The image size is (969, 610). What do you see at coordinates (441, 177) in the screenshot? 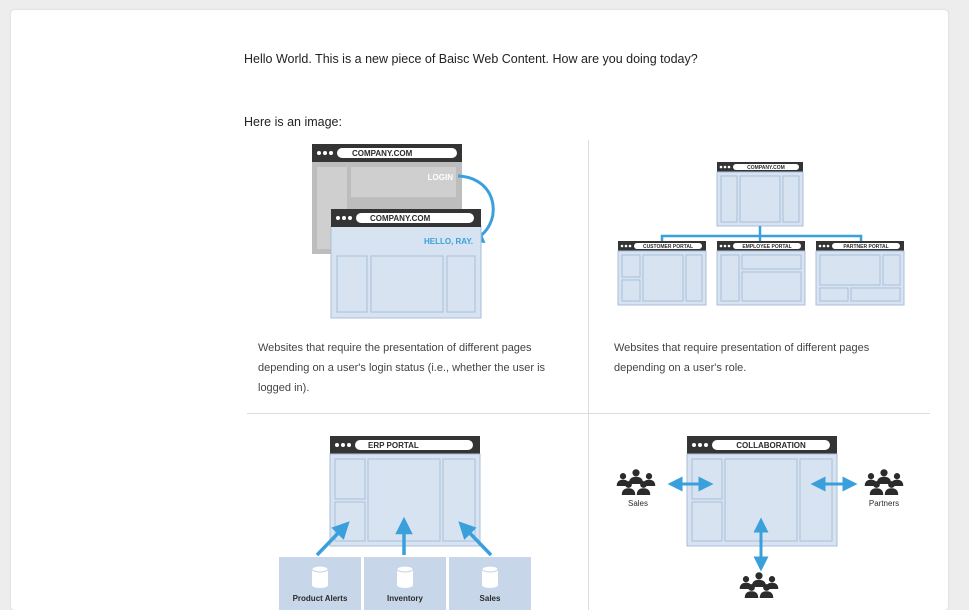
I see `back-window-login-label: LOGIN` at bounding box center [441, 177].